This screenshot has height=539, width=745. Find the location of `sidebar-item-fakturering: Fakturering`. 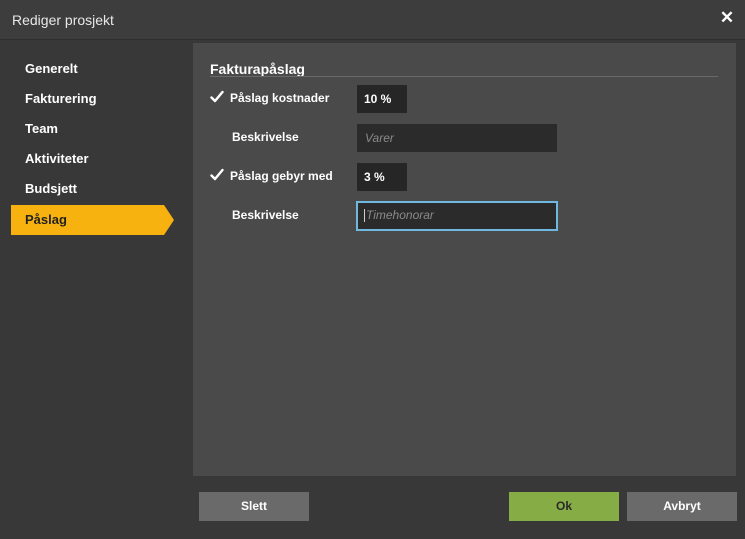

sidebar-item-fakturering: Fakturering is located at coordinates (87, 99).